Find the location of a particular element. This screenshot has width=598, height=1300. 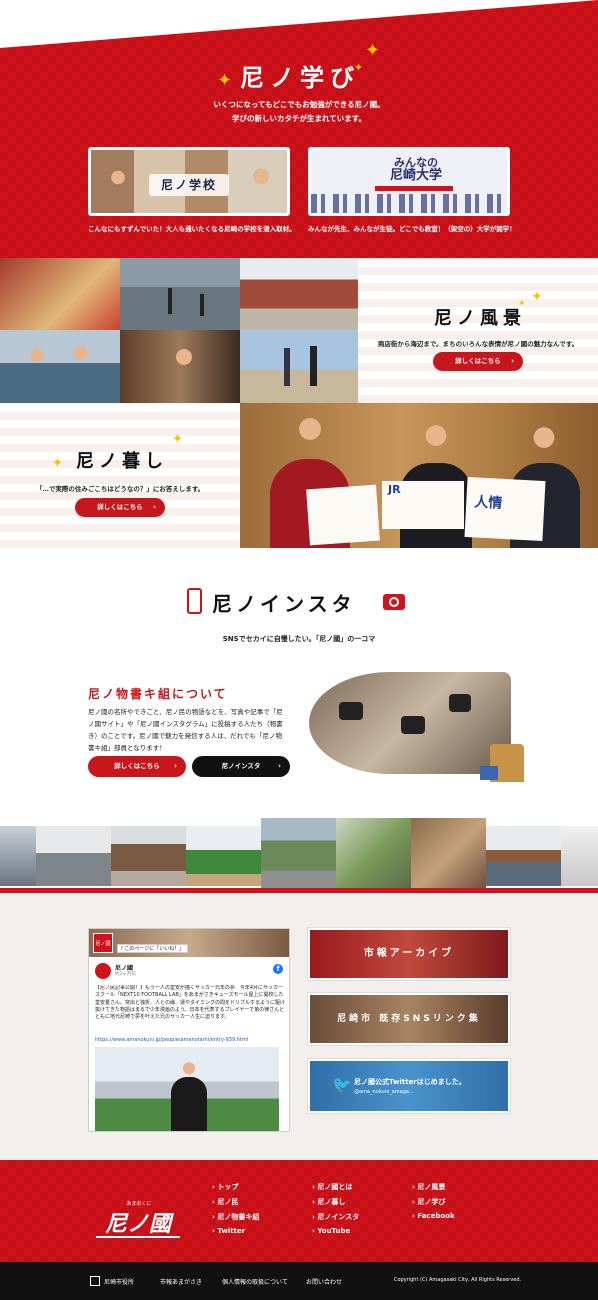

card-caption: みんなが先生、みんなが生徒。どこでも教室！（架空の）大学が開学！ is located at coordinates (412, 229).